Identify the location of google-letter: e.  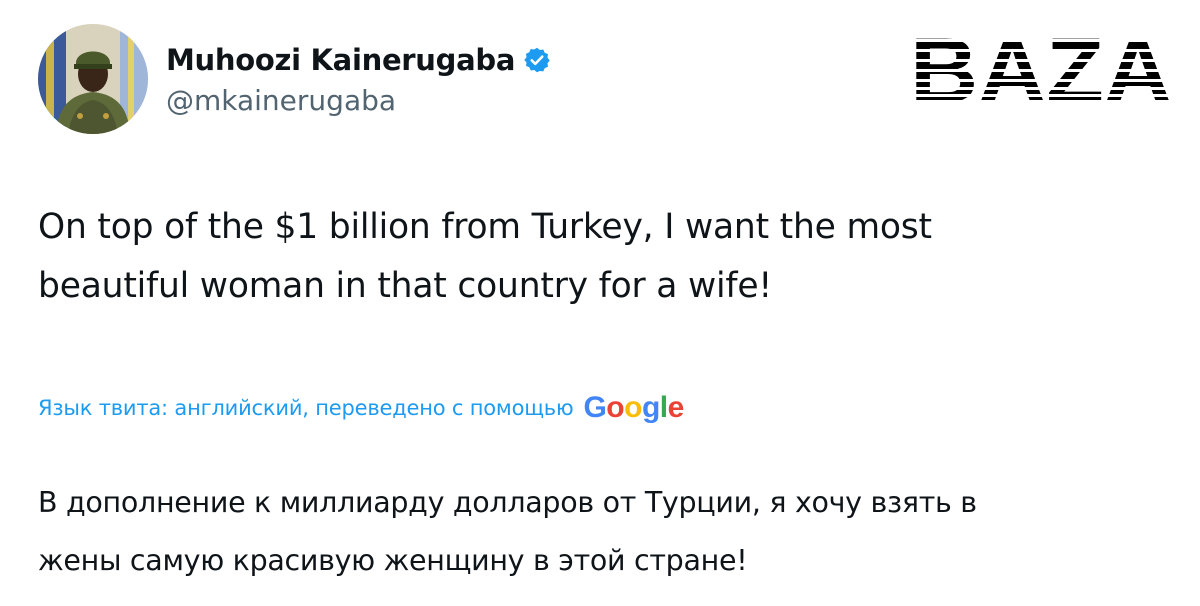
(676, 407).